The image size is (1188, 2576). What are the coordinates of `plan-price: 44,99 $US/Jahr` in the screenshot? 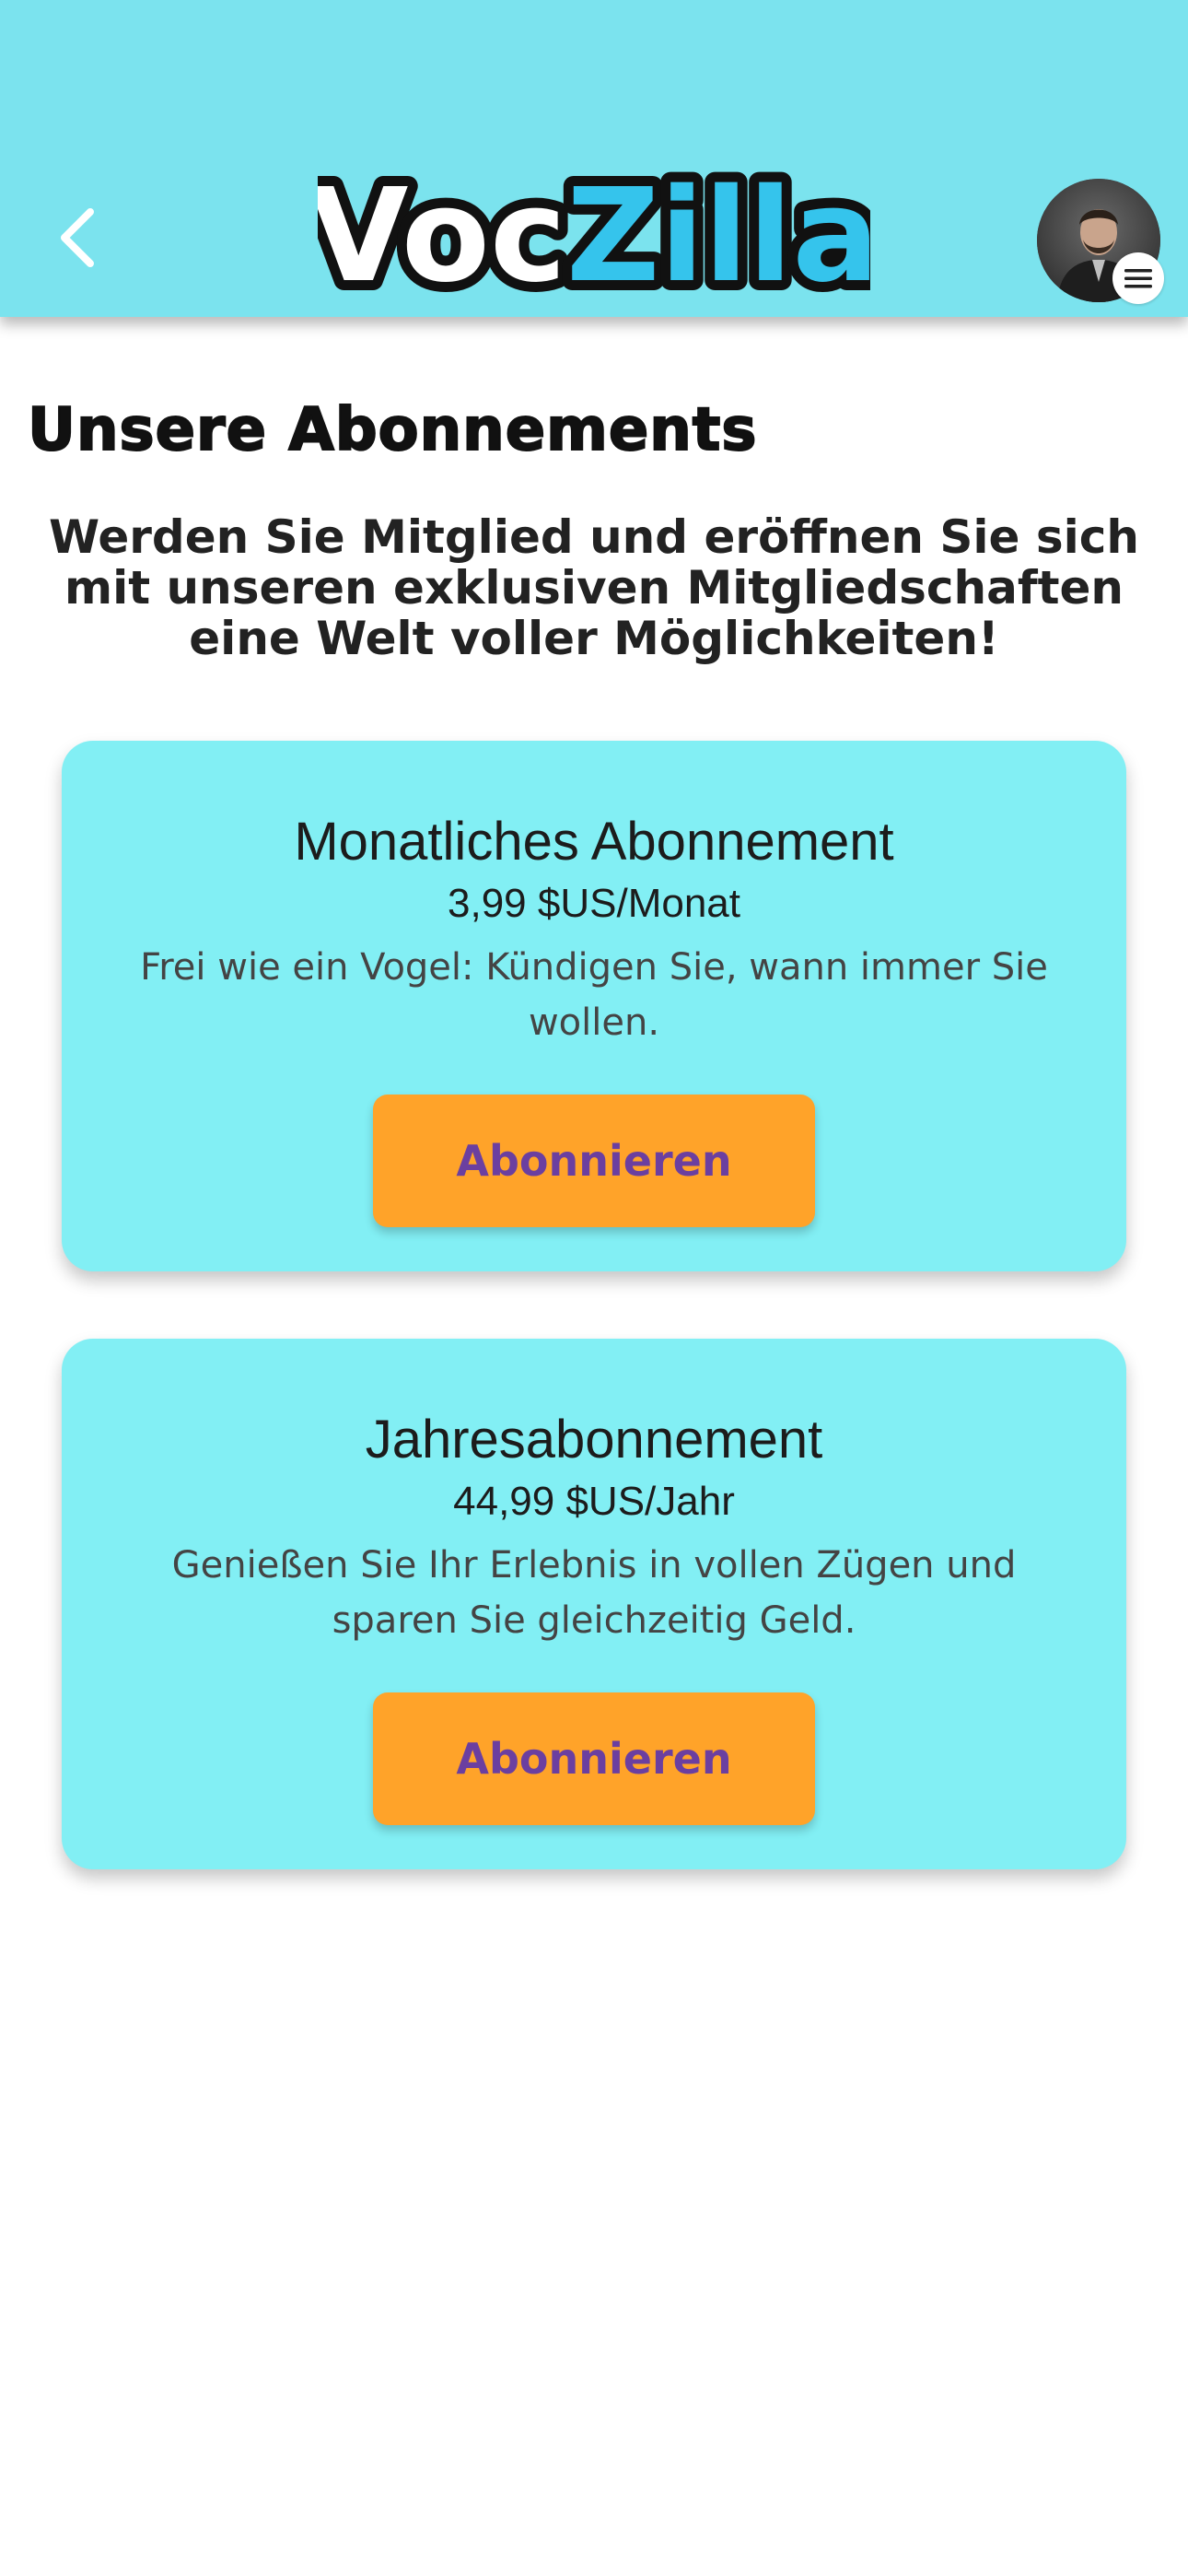 It's located at (594, 1501).